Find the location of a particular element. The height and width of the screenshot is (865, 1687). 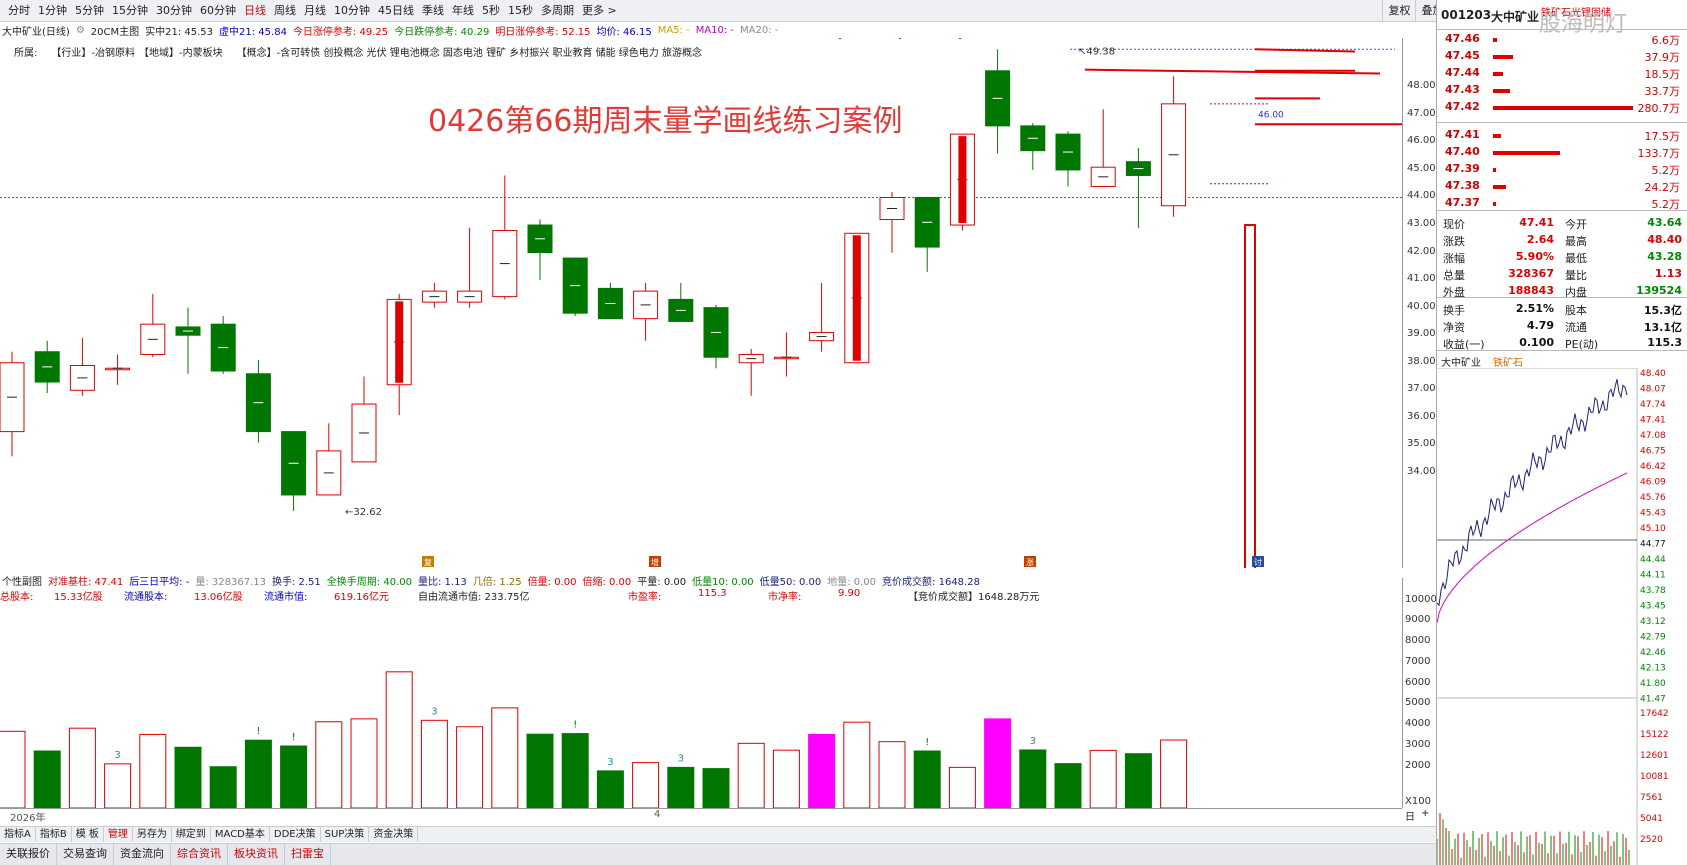

period-tab-1: 1分钟 is located at coordinates (52, 11).